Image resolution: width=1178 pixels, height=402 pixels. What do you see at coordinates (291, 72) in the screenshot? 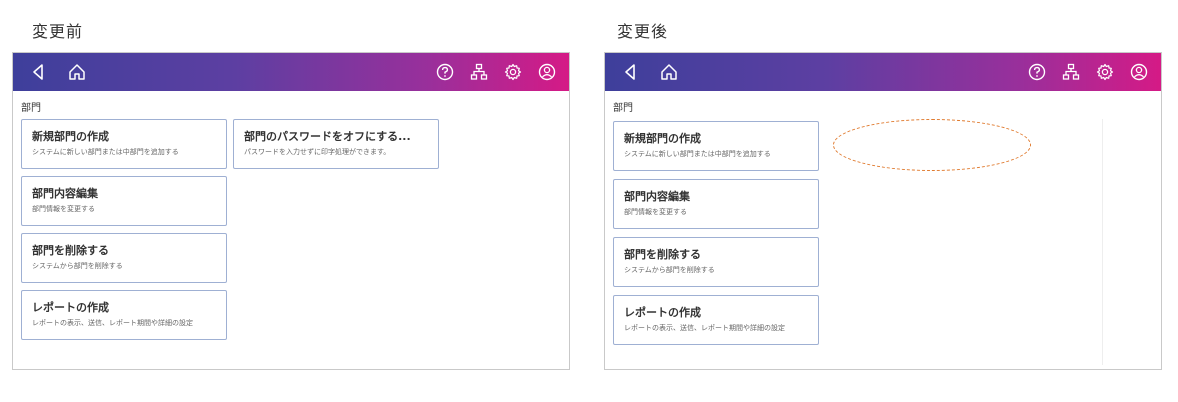
I see `before-header-bar` at bounding box center [291, 72].